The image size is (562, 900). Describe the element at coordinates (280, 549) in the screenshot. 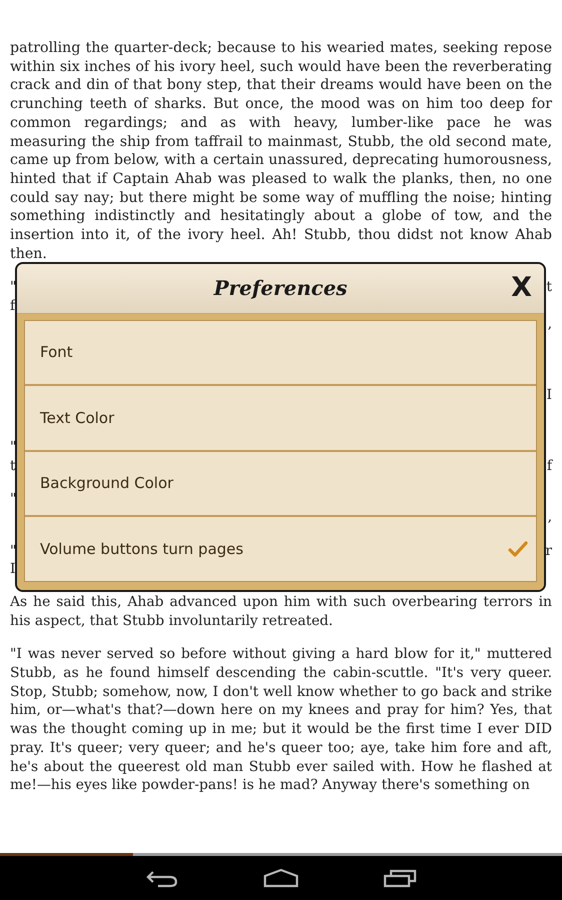

I see `preference-item: Volume buttons turn pages` at that location.